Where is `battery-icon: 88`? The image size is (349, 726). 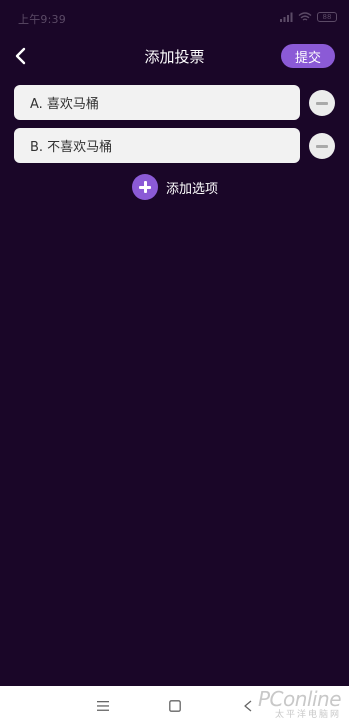 battery-icon: 88 is located at coordinates (327, 17).